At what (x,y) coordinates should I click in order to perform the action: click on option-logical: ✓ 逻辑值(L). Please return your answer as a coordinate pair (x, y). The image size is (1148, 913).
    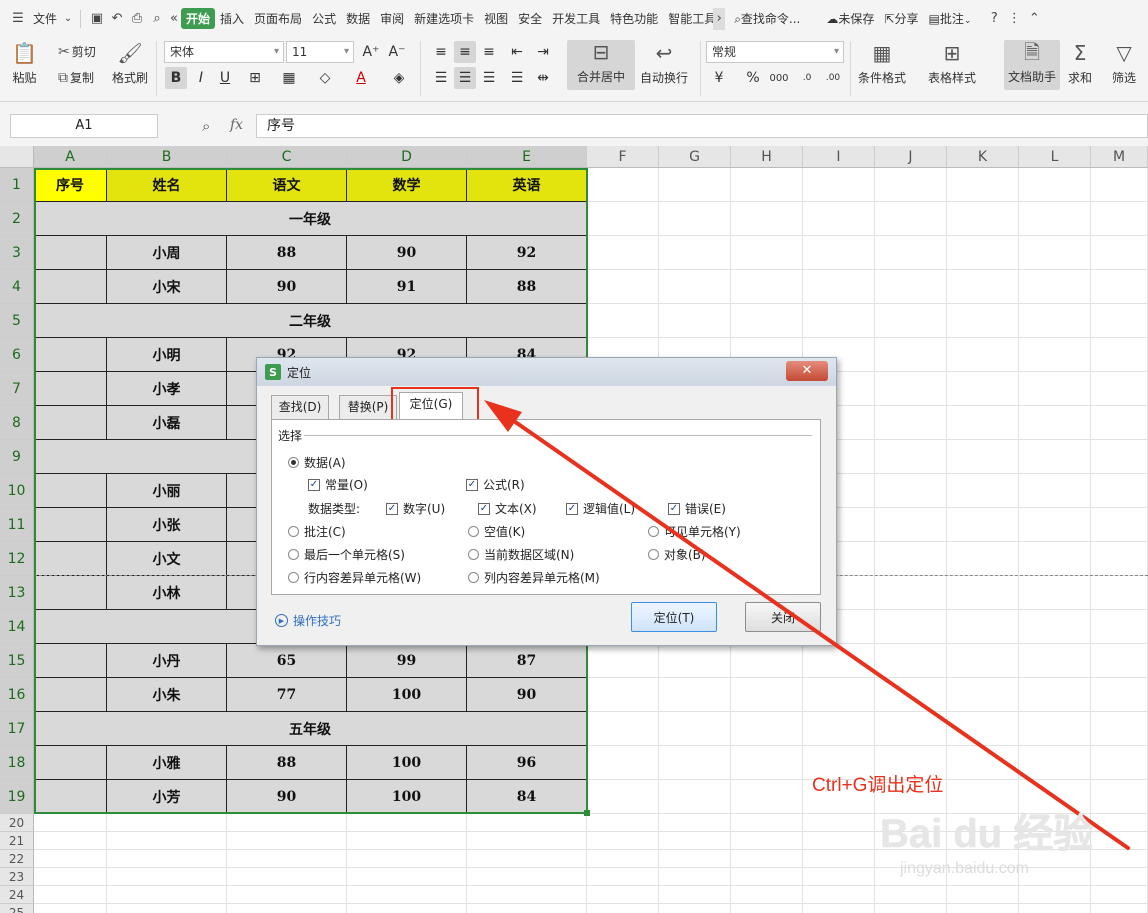
    Looking at the image, I should click on (600, 508).